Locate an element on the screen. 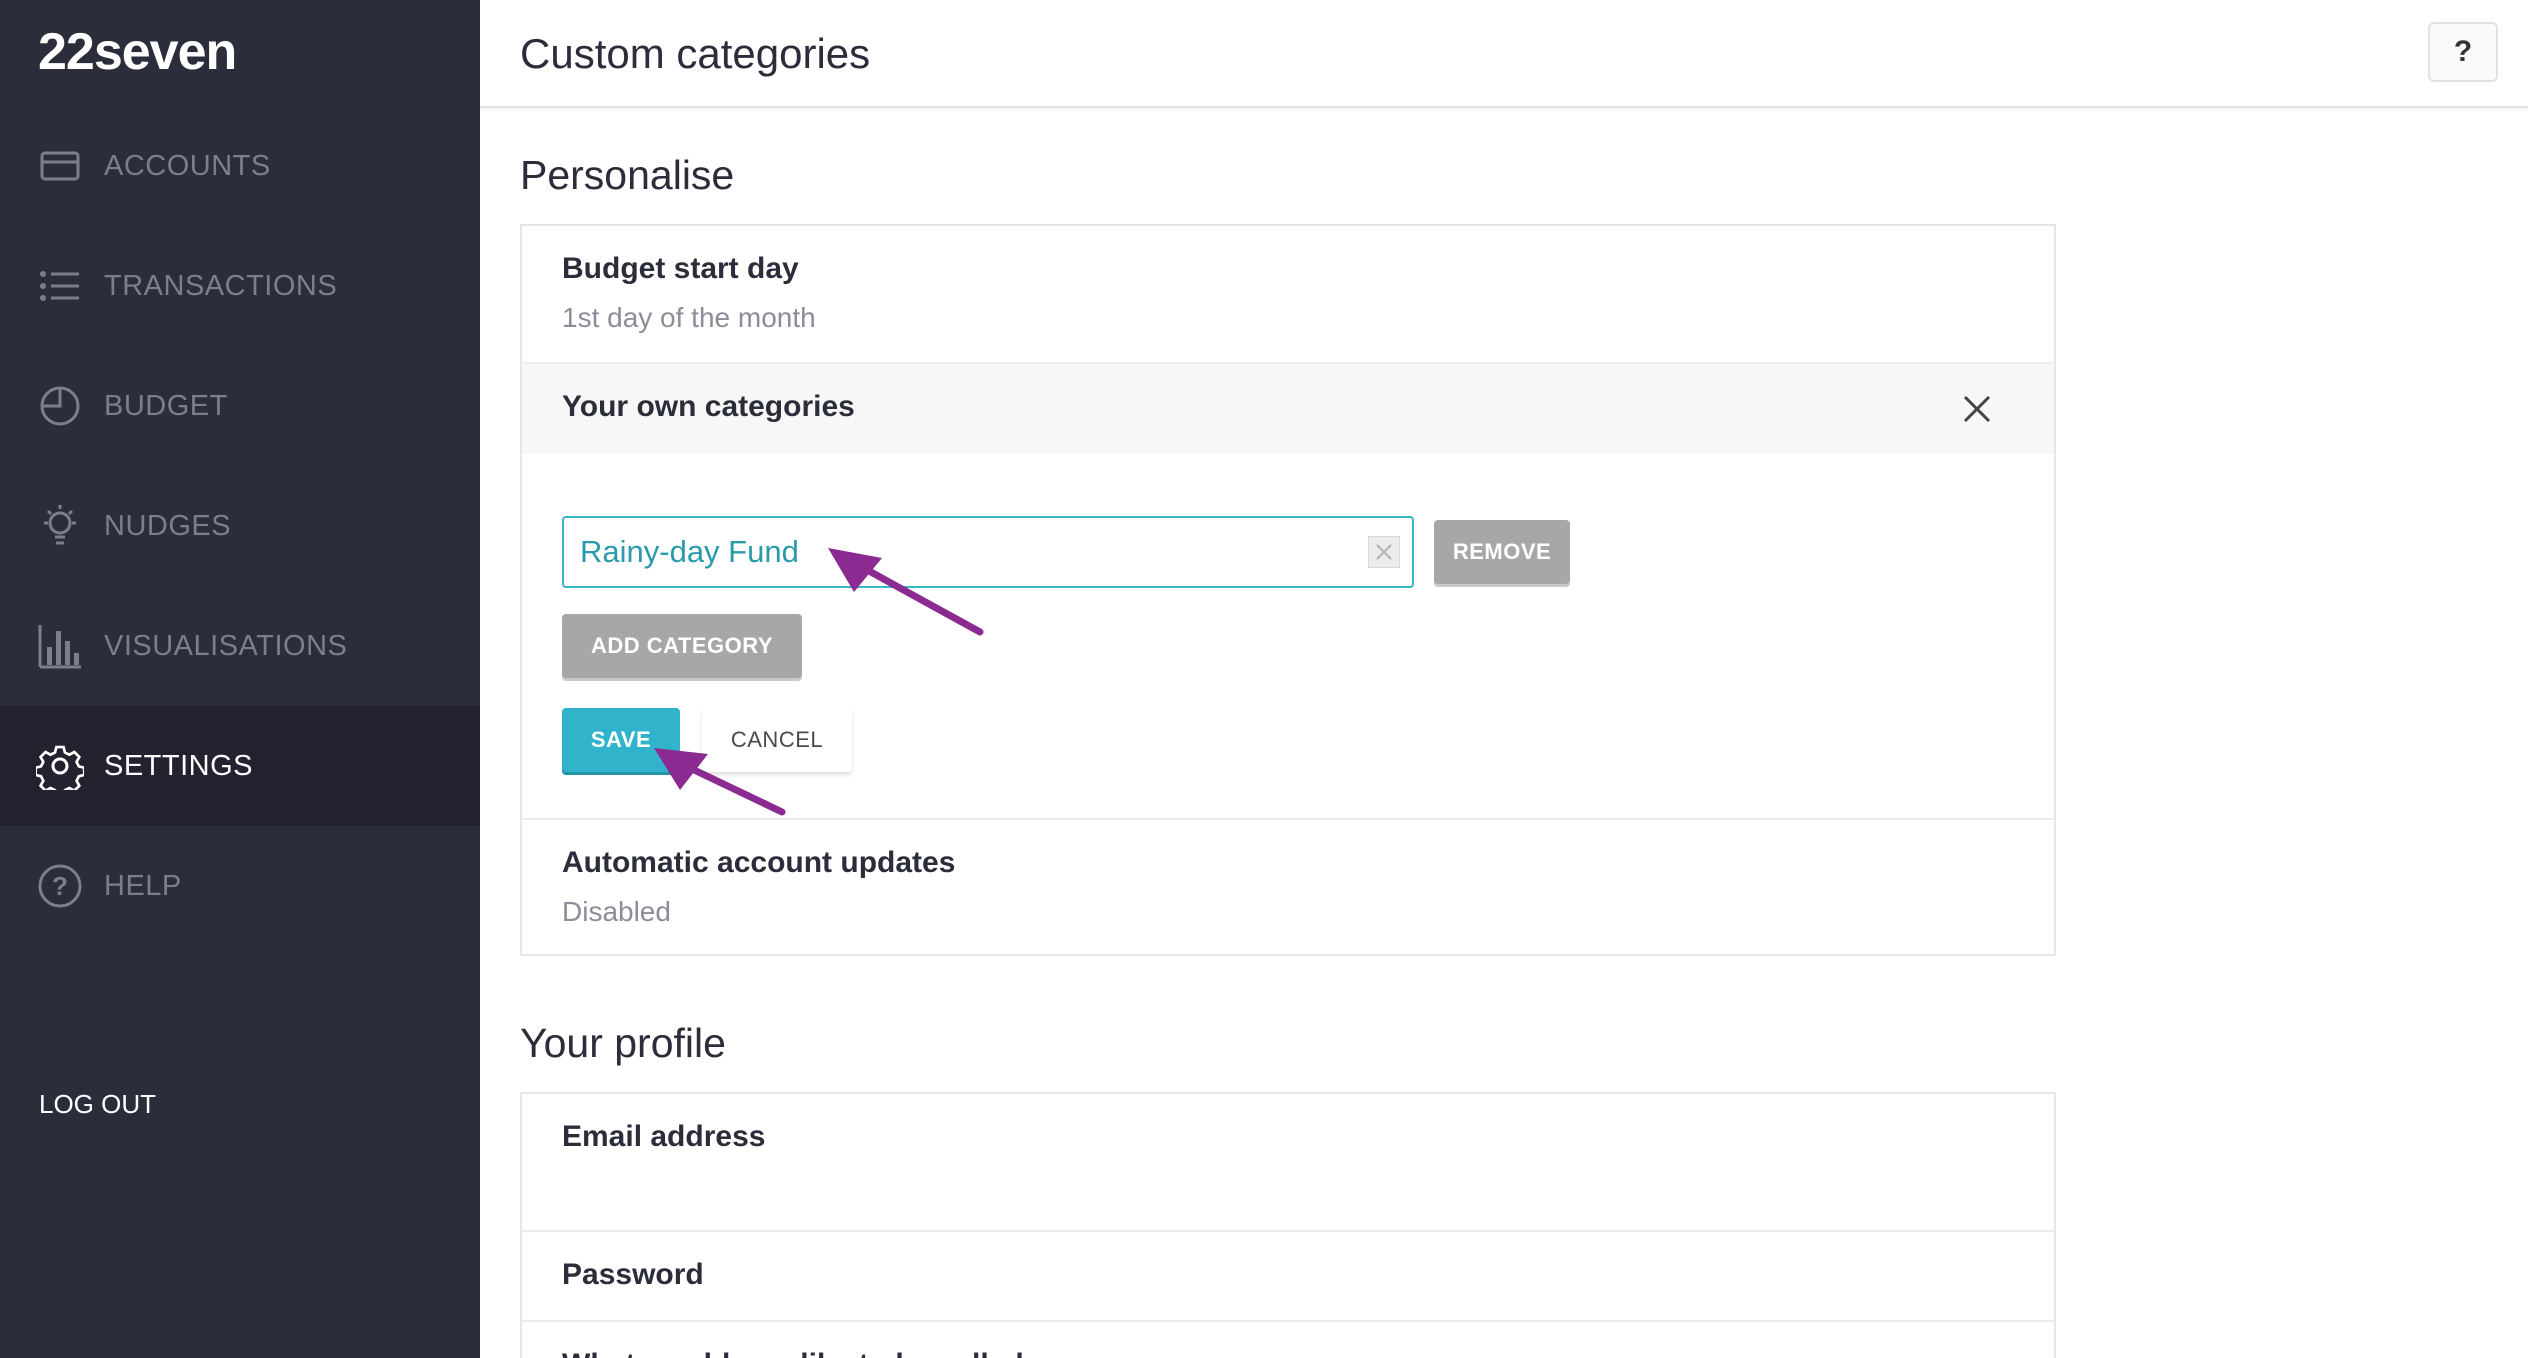  categories-title: Your own categories is located at coordinates (708, 406).